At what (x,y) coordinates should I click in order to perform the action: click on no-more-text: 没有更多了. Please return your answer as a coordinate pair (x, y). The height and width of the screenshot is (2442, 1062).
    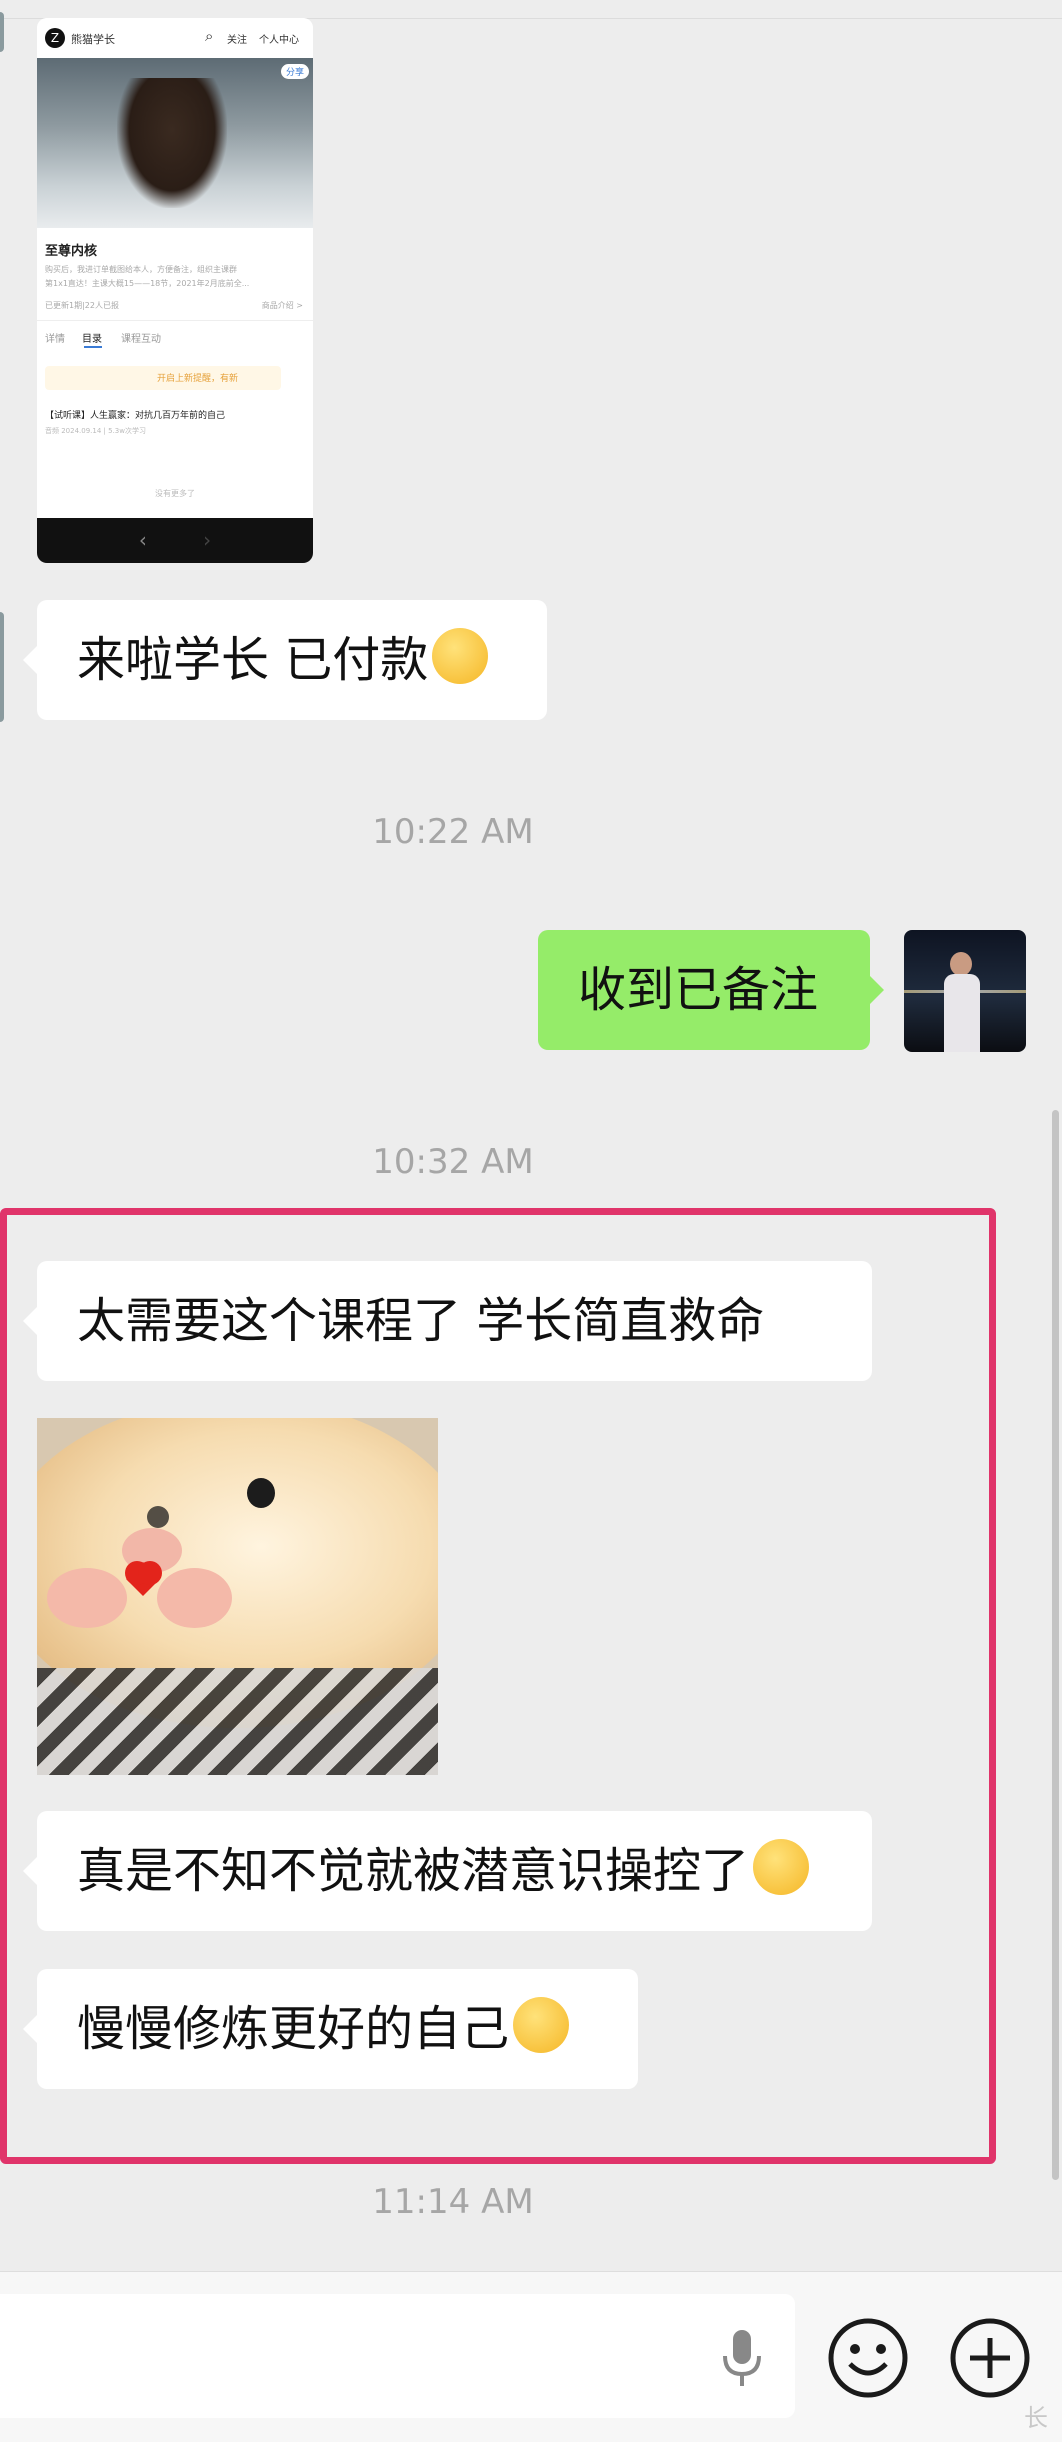
    Looking at the image, I should click on (175, 493).